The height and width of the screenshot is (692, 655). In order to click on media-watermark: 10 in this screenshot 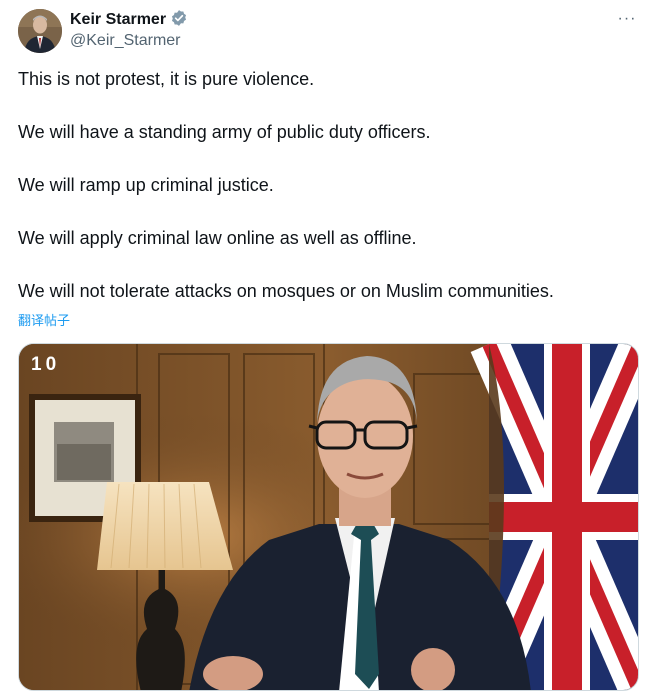, I will do `click(45, 364)`.